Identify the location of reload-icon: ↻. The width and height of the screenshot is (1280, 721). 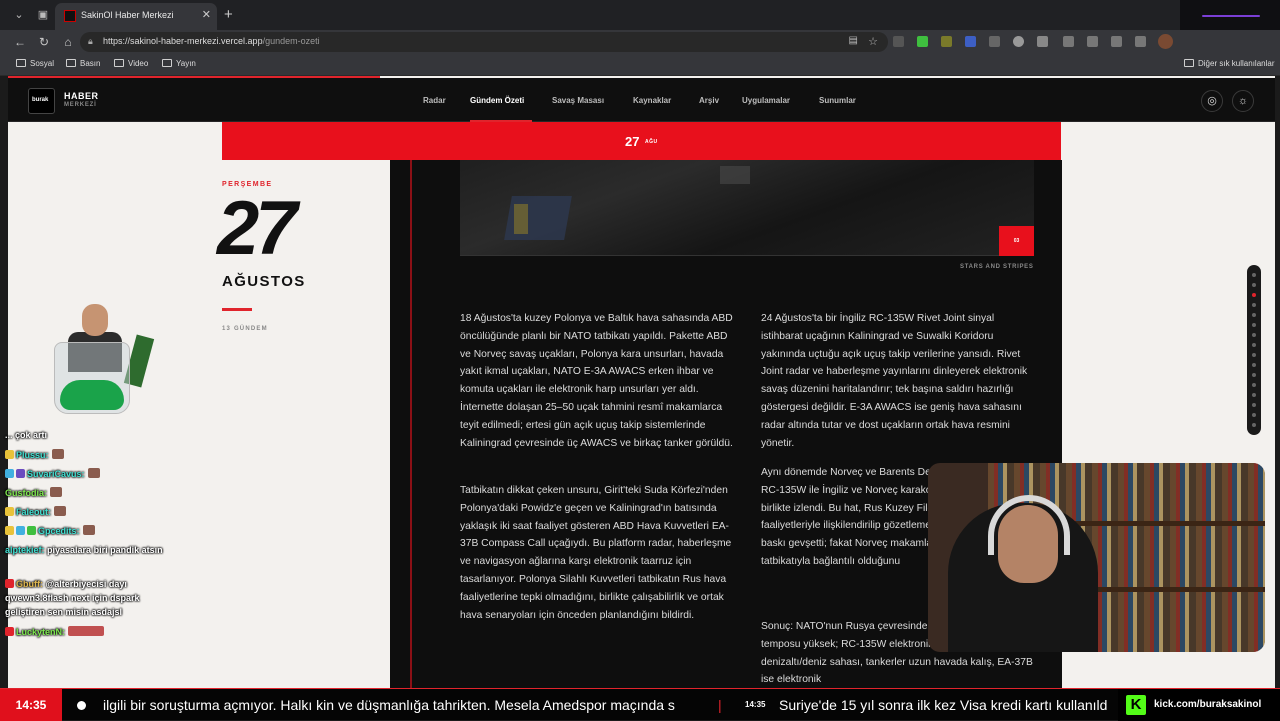
(44, 42).